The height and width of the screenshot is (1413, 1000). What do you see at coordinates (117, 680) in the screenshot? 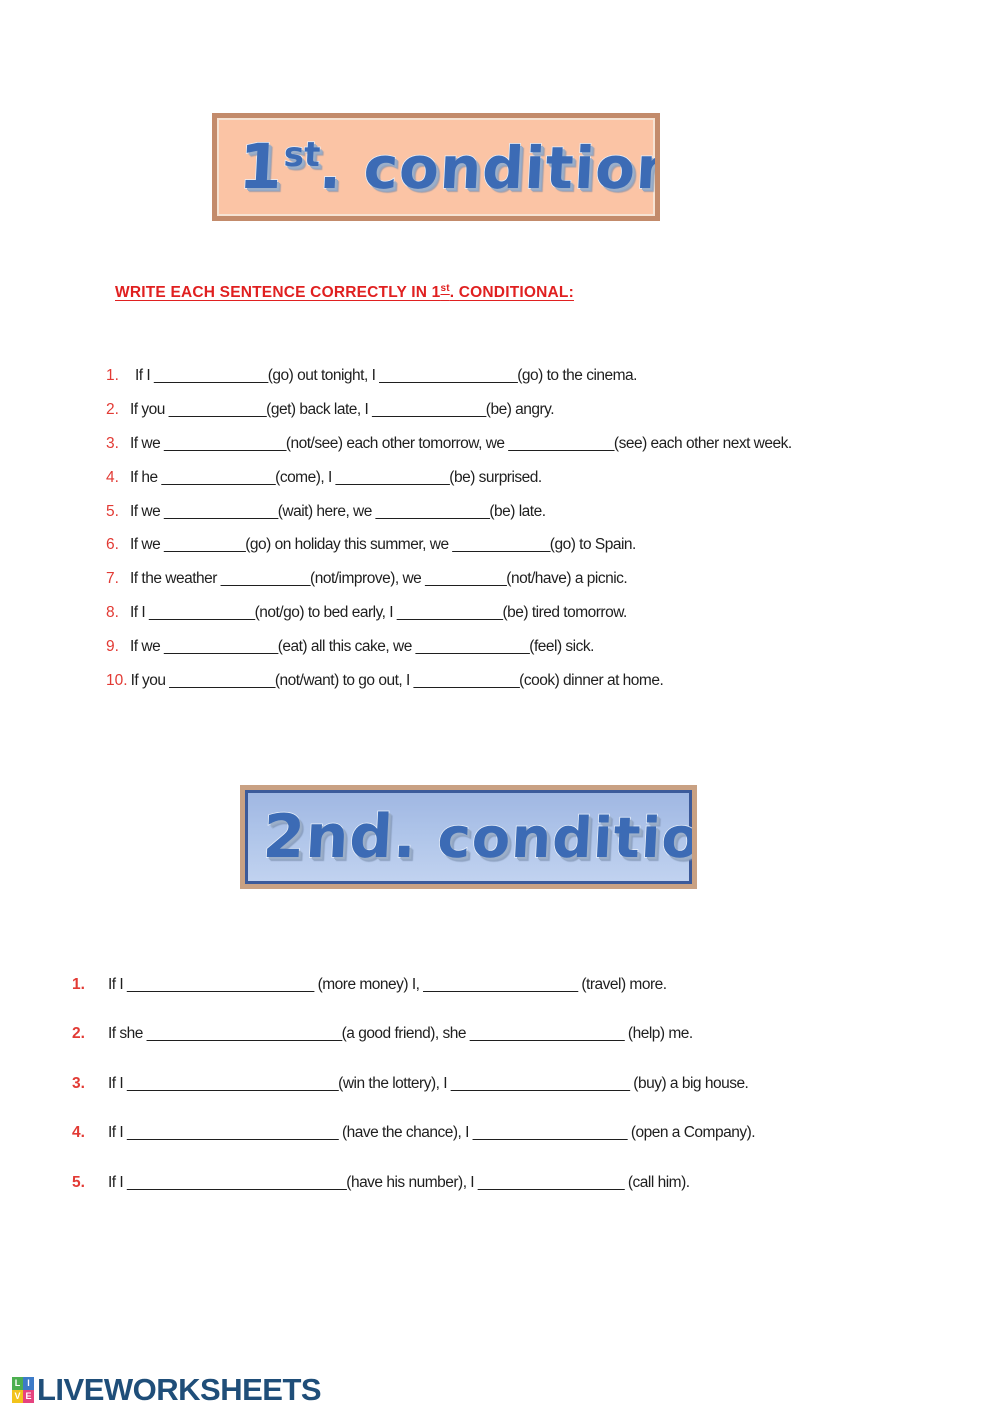
I see `exercise-item-number: 10.` at bounding box center [117, 680].